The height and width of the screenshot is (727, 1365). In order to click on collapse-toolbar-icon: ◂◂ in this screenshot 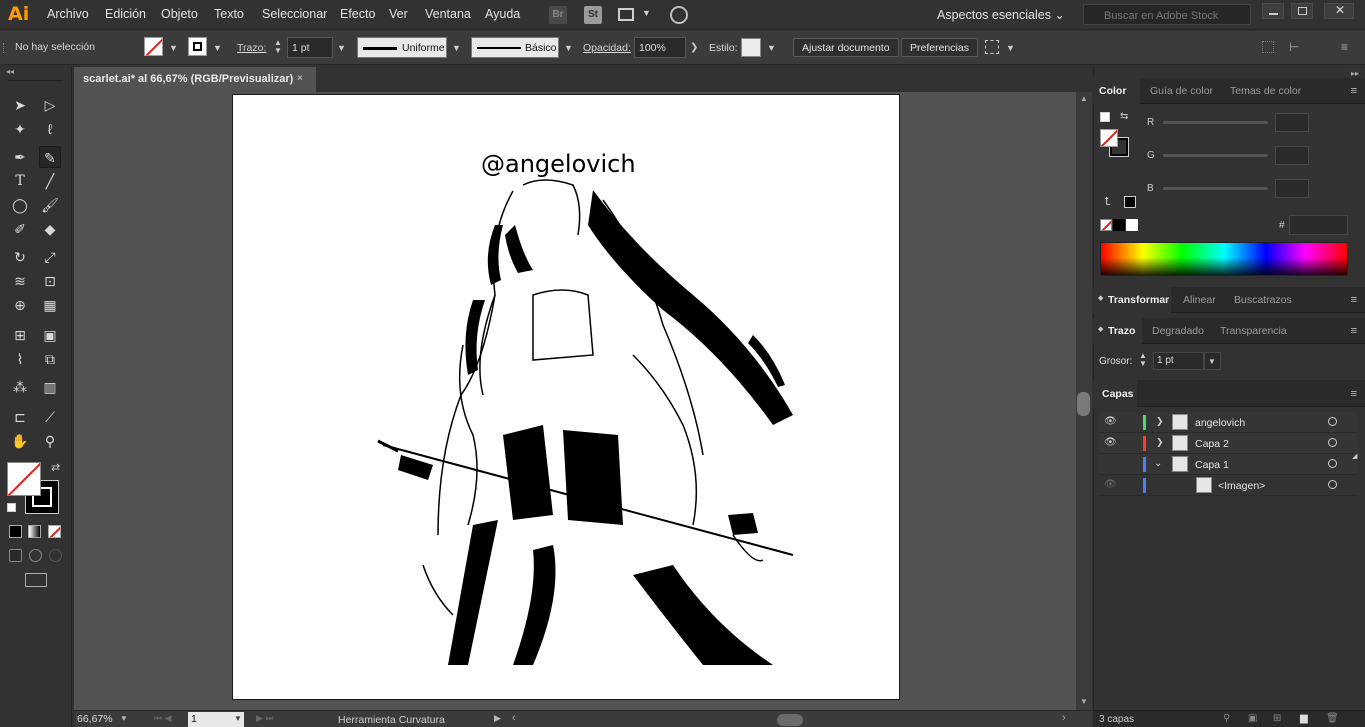, I will do `click(10, 71)`.